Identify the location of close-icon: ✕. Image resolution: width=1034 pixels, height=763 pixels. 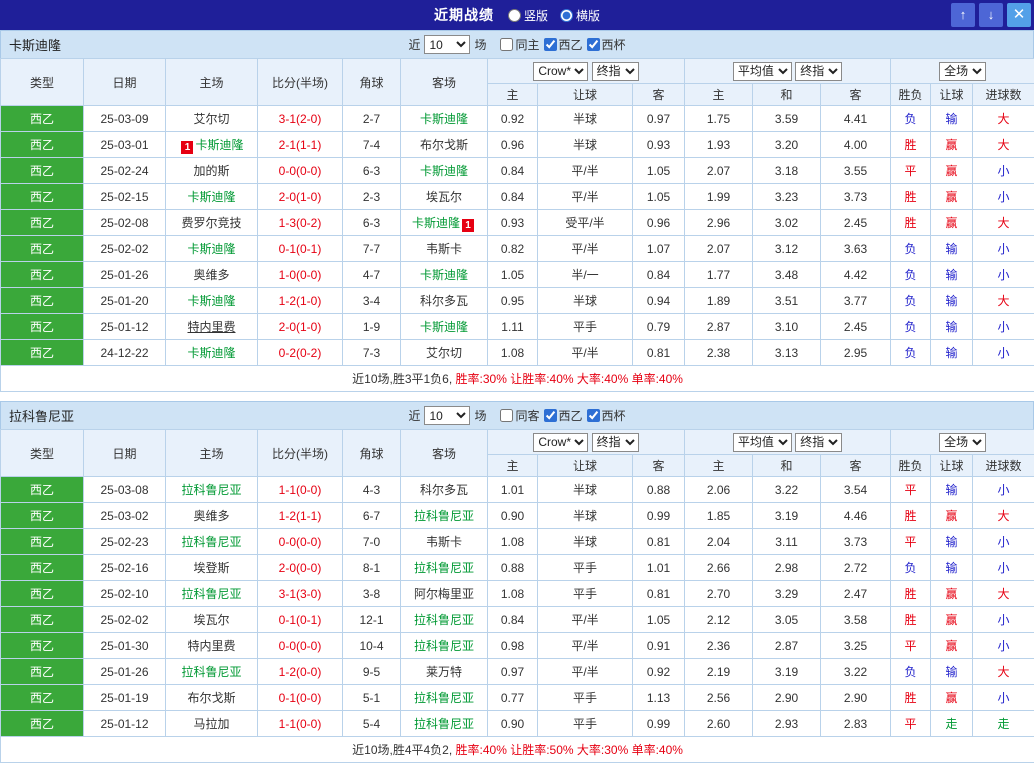
(1019, 14).